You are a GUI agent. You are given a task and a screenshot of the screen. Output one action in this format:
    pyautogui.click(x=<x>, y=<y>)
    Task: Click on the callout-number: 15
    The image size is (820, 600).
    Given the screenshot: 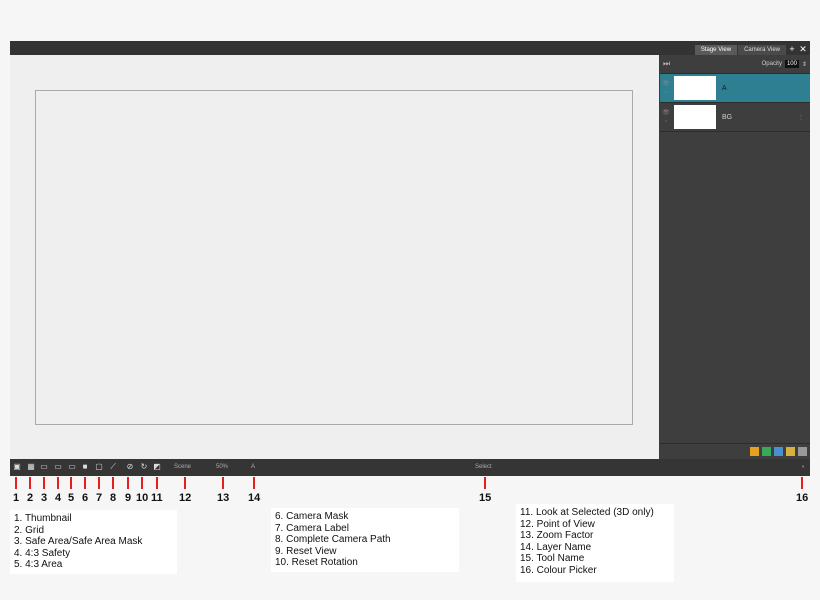 What is the action you would take?
    pyautogui.click(x=485, y=498)
    